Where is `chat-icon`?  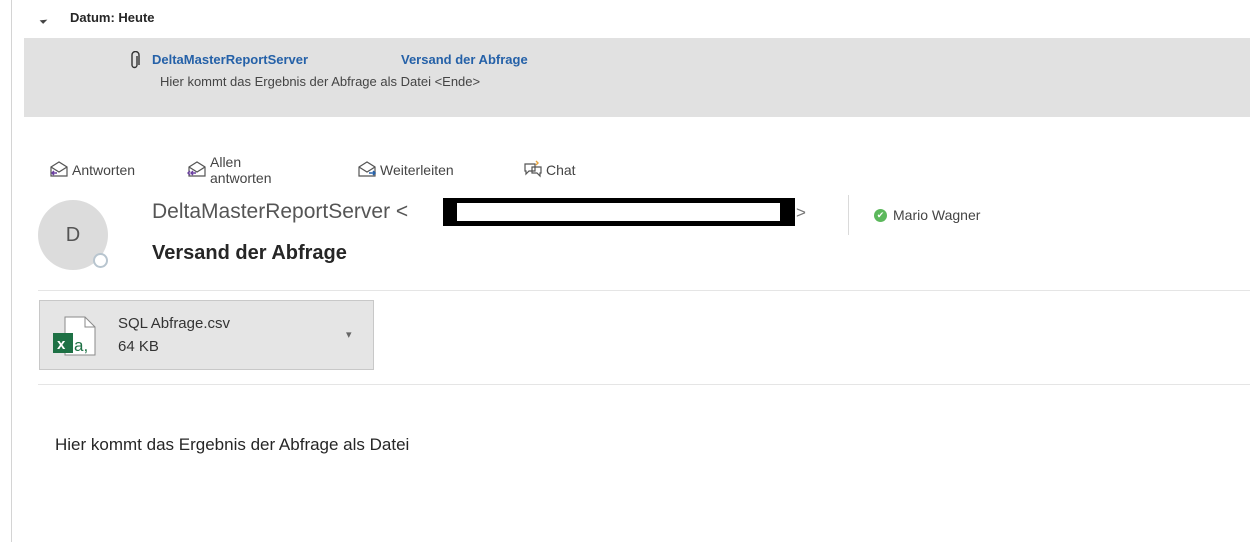
chat-icon is located at coordinates (534, 170).